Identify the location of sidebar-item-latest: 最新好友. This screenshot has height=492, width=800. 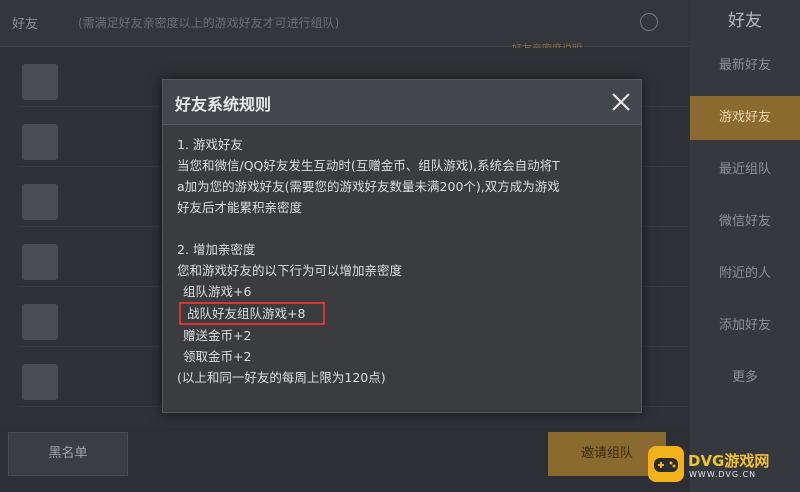
(745, 66).